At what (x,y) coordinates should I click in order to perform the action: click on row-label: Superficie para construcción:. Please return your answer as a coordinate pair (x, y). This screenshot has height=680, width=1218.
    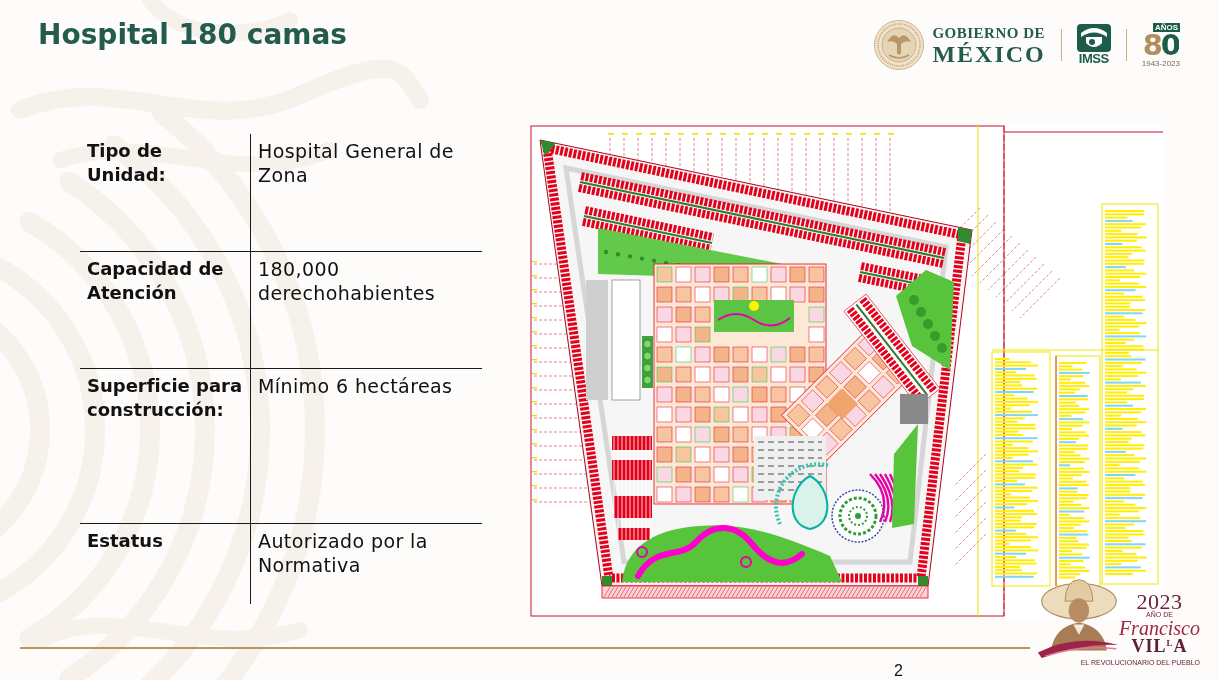
    Looking at the image, I should click on (165, 398).